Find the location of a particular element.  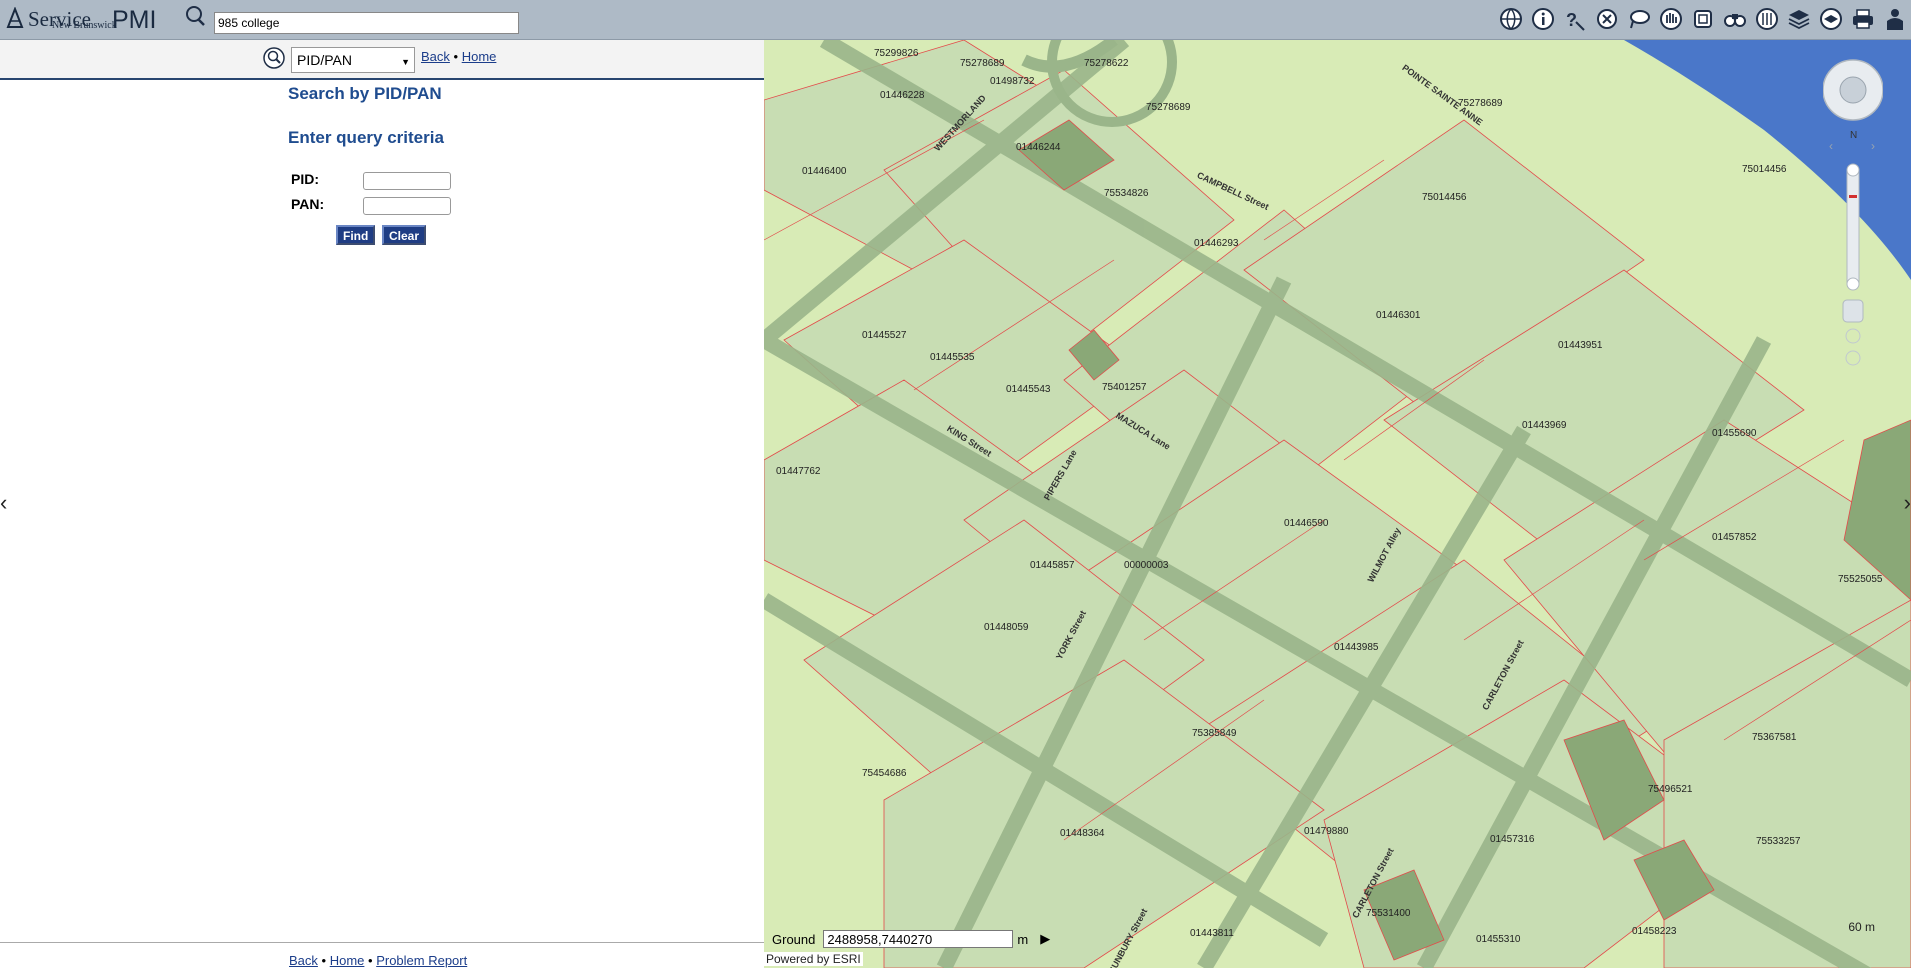

layers-tool is located at coordinates (1799, 19).